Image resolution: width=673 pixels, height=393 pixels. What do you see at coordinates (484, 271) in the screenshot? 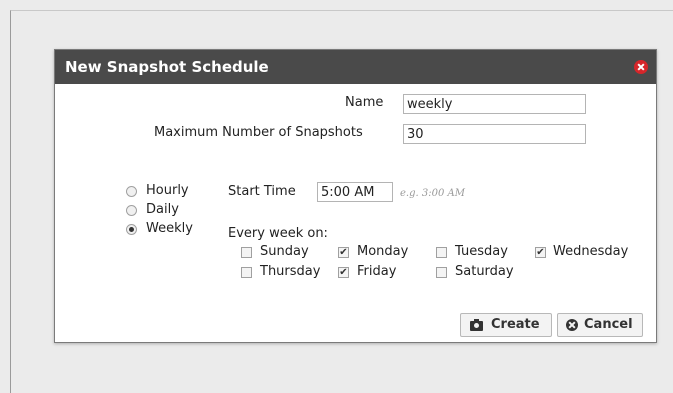
I see `day-label-saturday: Saturday` at bounding box center [484, 271].